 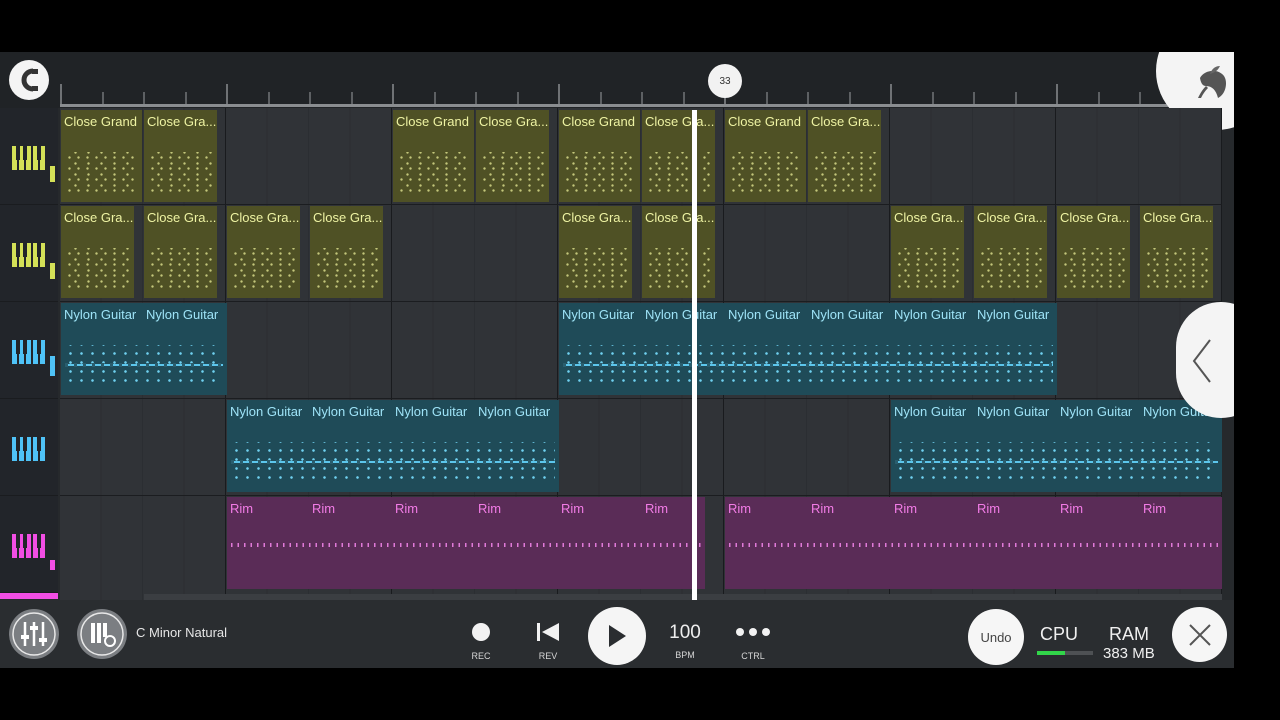 What do you see at coordinates (1051, 653) in the screenshot?
I see `cpu-meter-fill` at bounding box center [1051, 653].